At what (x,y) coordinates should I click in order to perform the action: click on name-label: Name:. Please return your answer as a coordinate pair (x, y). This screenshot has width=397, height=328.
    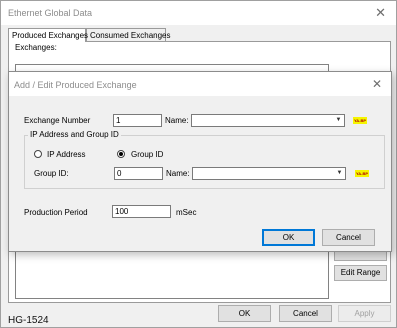
    Looking at the image, I should click on (177, 120).